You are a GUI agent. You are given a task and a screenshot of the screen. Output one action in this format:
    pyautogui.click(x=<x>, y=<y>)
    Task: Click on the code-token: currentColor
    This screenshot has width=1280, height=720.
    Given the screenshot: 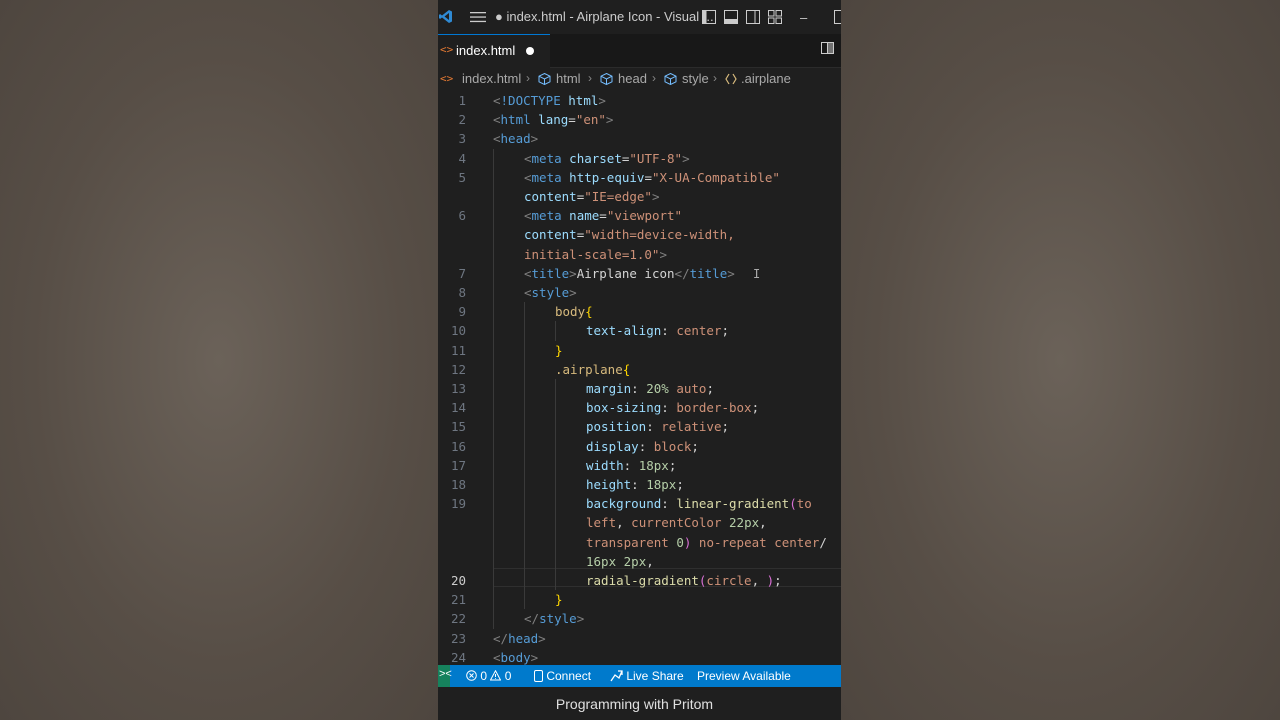 What is the action you would take?
    pyautogui.click(x=676, y=523)
    